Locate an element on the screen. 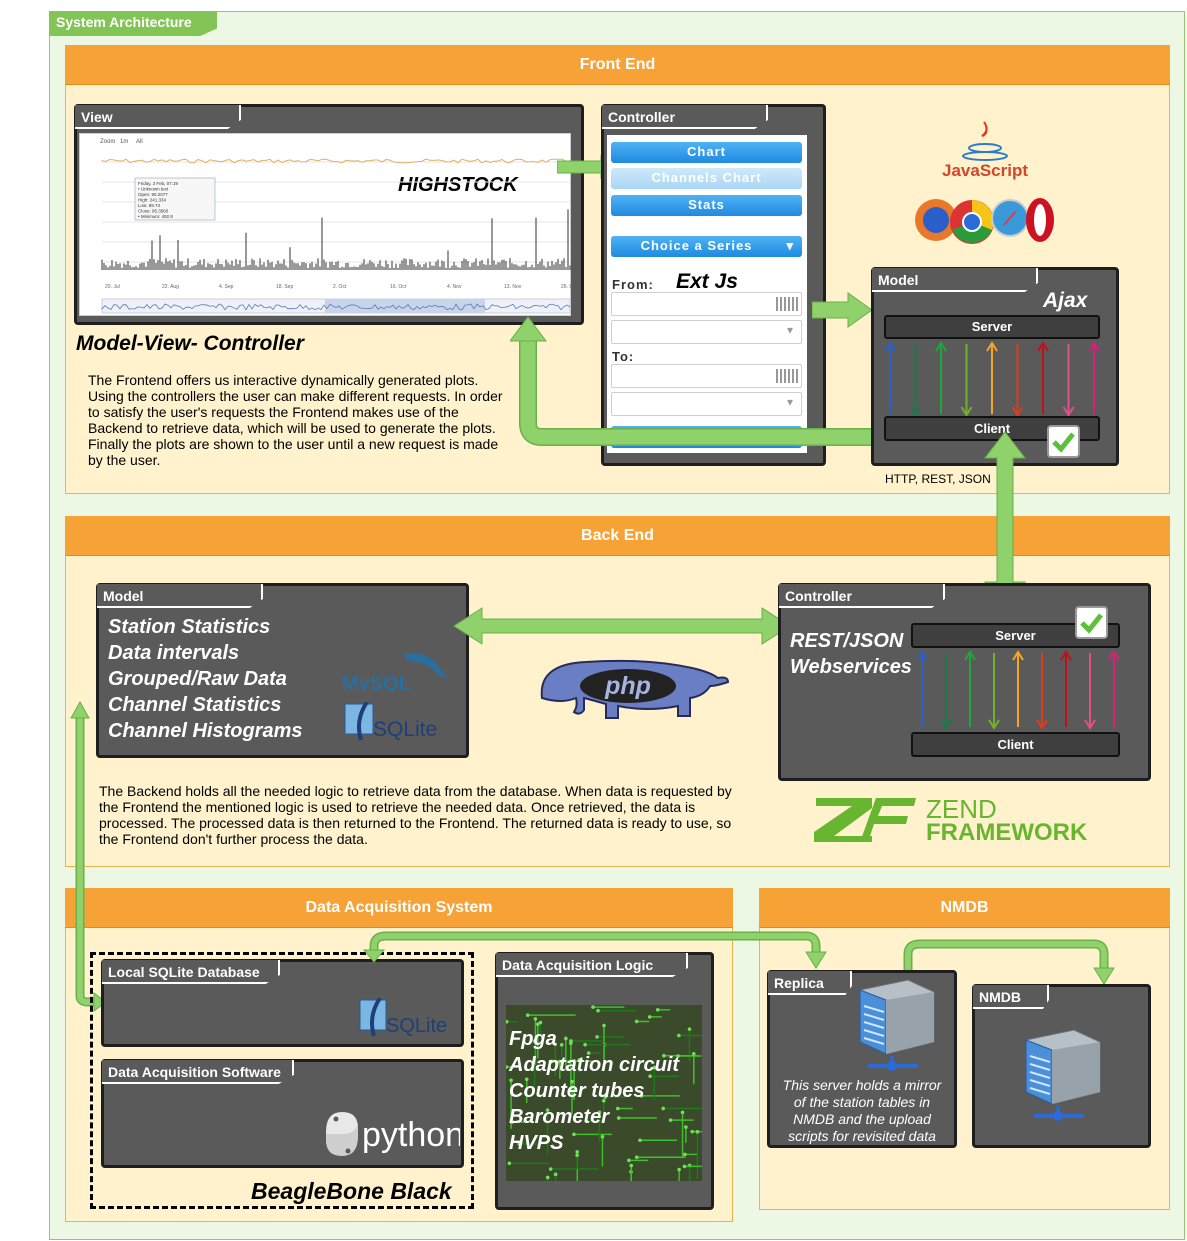 Image resolution: width=1187 pixels, height=1241 pixels. zend-framework-logo: ZEND FRAMEWORK is located at coordinates (967, 820).